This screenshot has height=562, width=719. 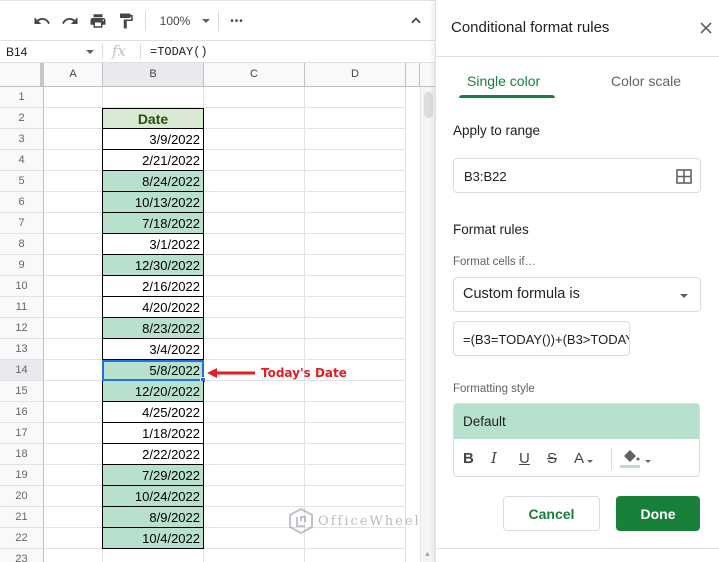 What do you see at coordinates (22, 349) in the screenshot?
I see `row-header: 13` at bounding box center [22, 349].